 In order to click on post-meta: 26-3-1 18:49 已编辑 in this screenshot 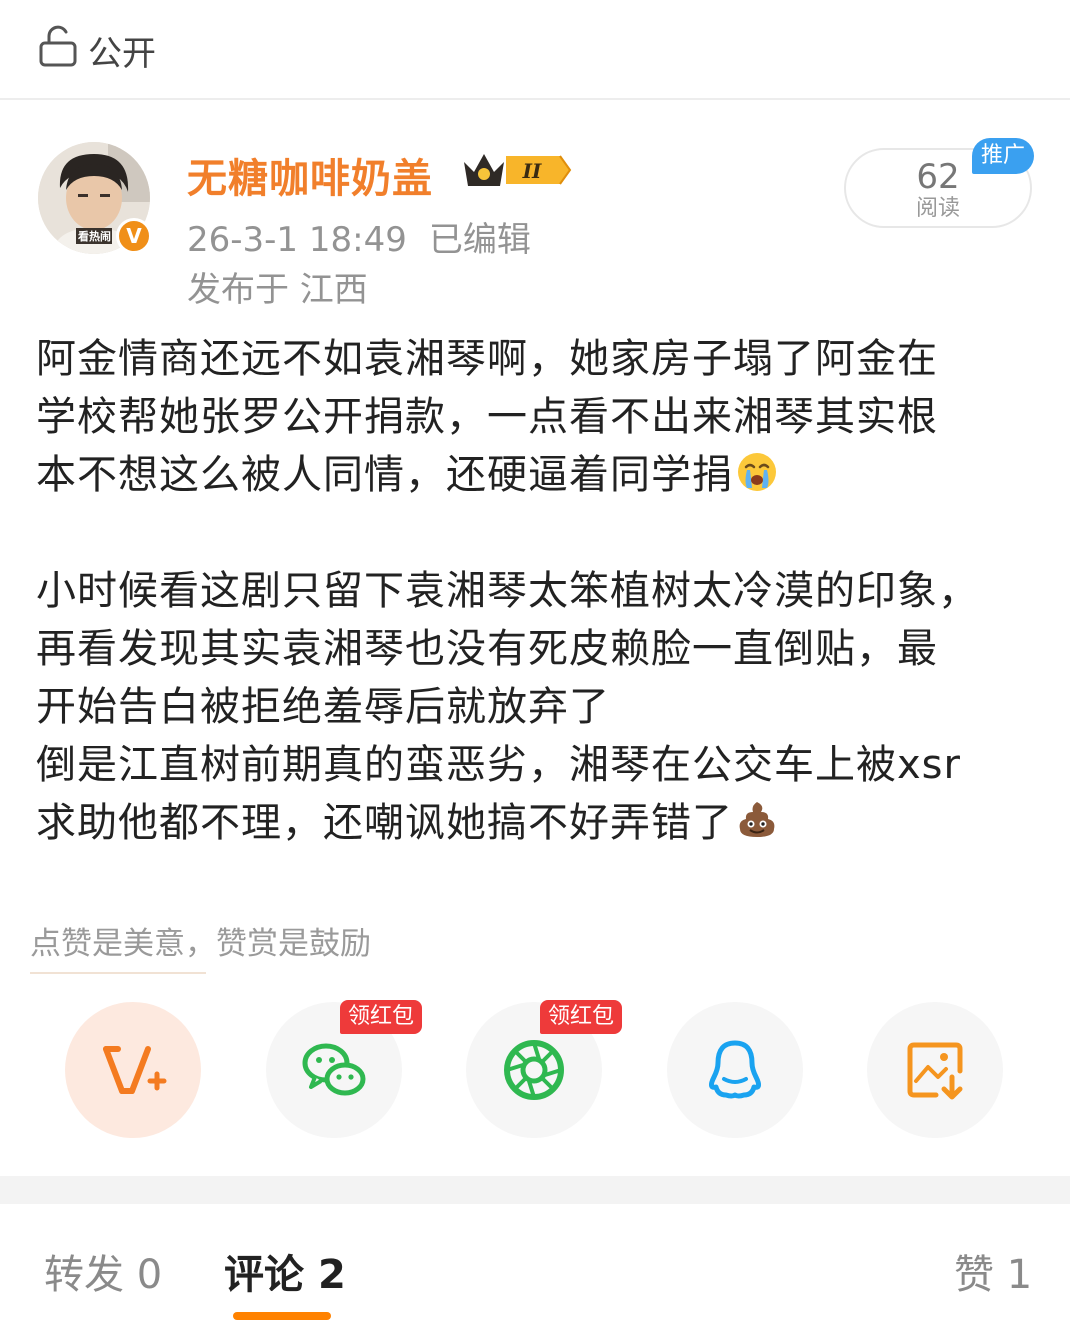, I will do `click(359, 236)`.